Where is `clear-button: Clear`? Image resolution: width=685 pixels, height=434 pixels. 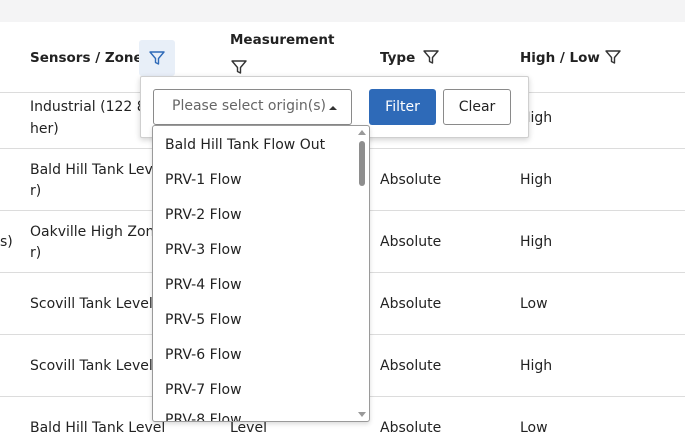 clear-button: Clear is located at coordinates (477, 107).